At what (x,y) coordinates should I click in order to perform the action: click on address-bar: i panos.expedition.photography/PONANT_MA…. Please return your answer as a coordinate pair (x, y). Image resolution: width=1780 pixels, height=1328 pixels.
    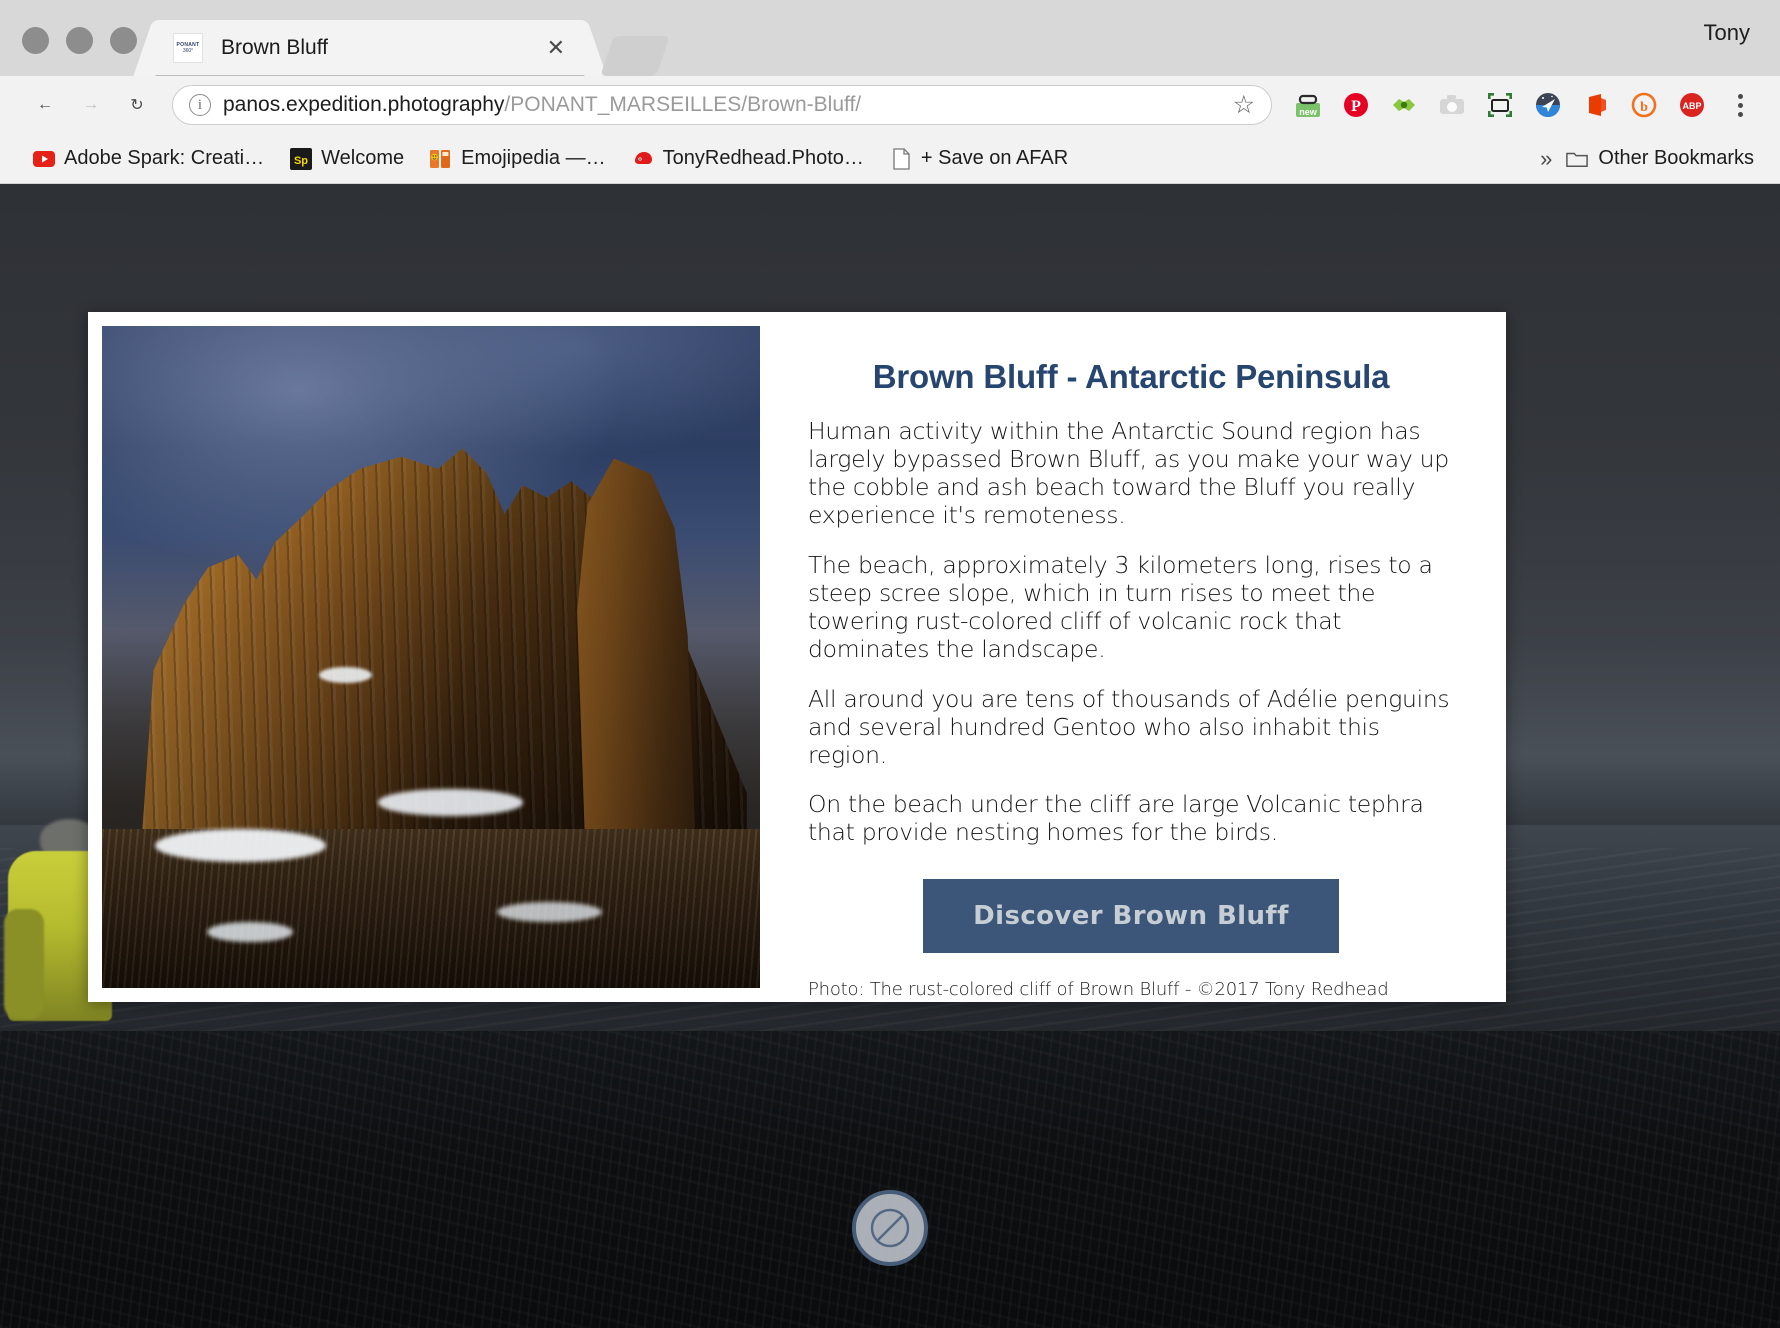
    Looking at the image, I should click on (722, 105).